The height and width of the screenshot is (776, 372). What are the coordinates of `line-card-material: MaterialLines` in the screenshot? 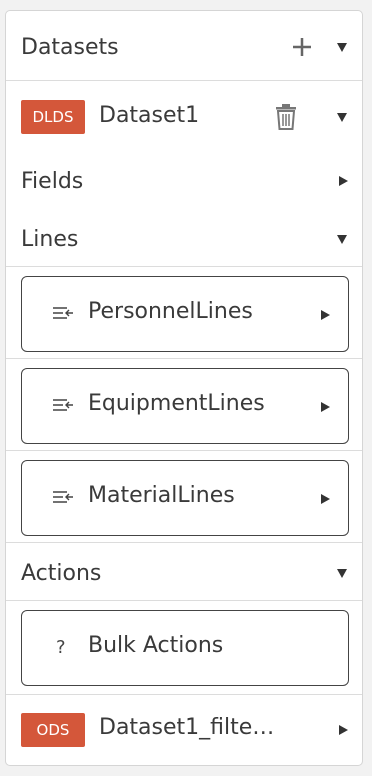 It's located at (185, 498).